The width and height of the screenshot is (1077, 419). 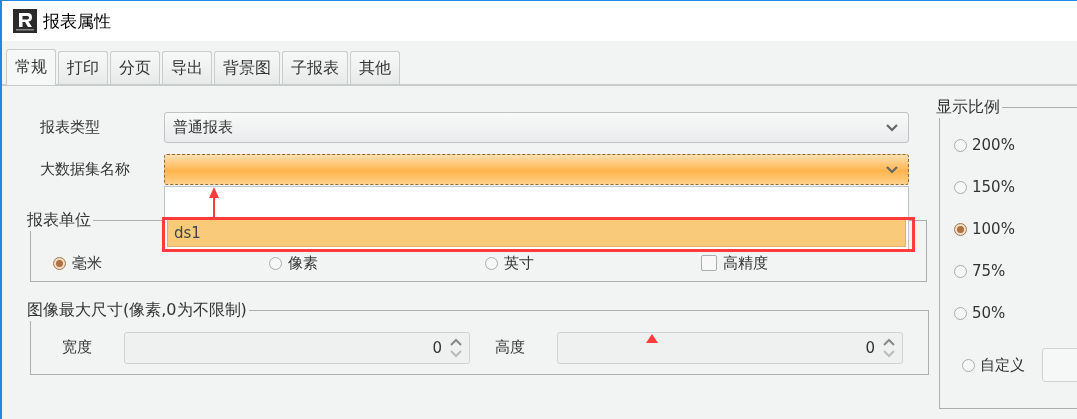 What do you see at coordinates (25, 21) in the screenshot?
I see `app-logo-icon` at bounding box center [25, 21].